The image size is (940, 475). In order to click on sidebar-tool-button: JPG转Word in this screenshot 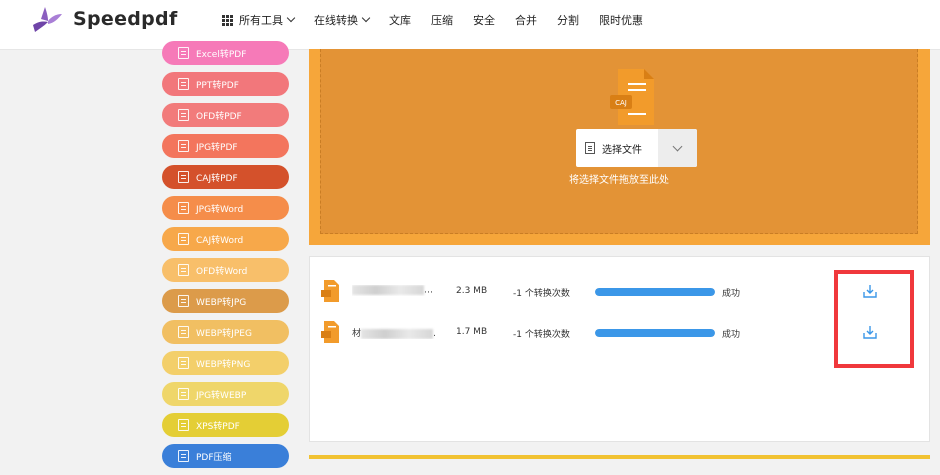, I will do `click(225, 208)`.